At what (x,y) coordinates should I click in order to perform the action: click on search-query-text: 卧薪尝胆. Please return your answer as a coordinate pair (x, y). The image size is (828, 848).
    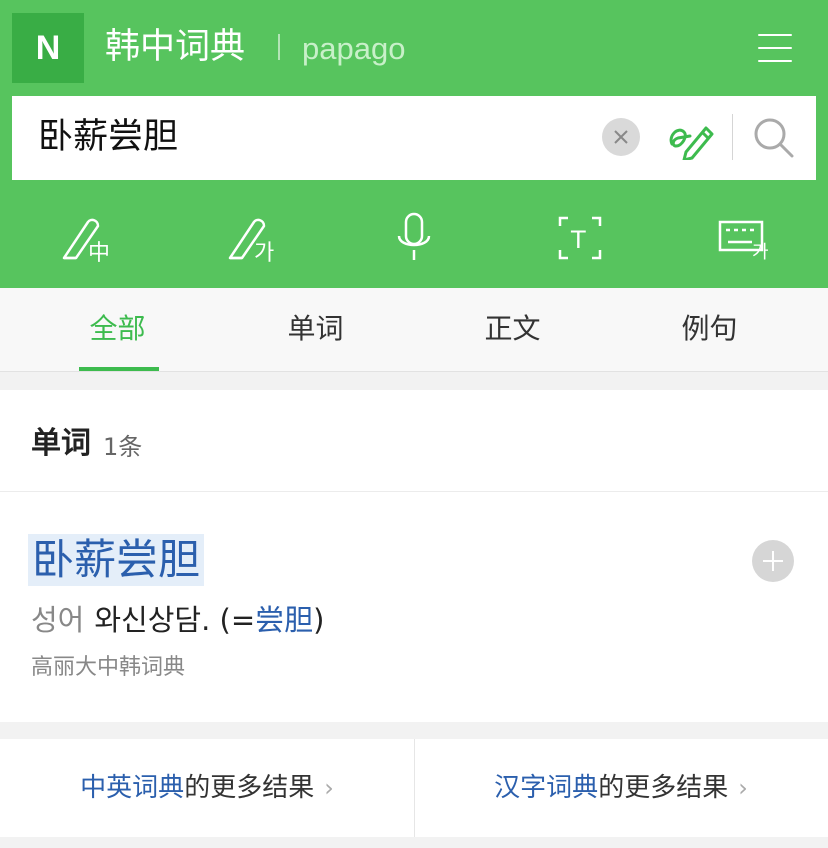
    Looking at the image, I should click on (108, 137).